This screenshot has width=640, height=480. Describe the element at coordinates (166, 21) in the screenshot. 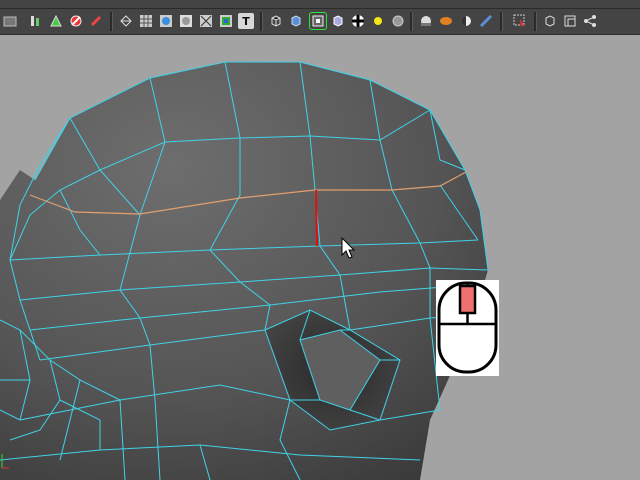

I see `shaded-sphere-icon` at that location.